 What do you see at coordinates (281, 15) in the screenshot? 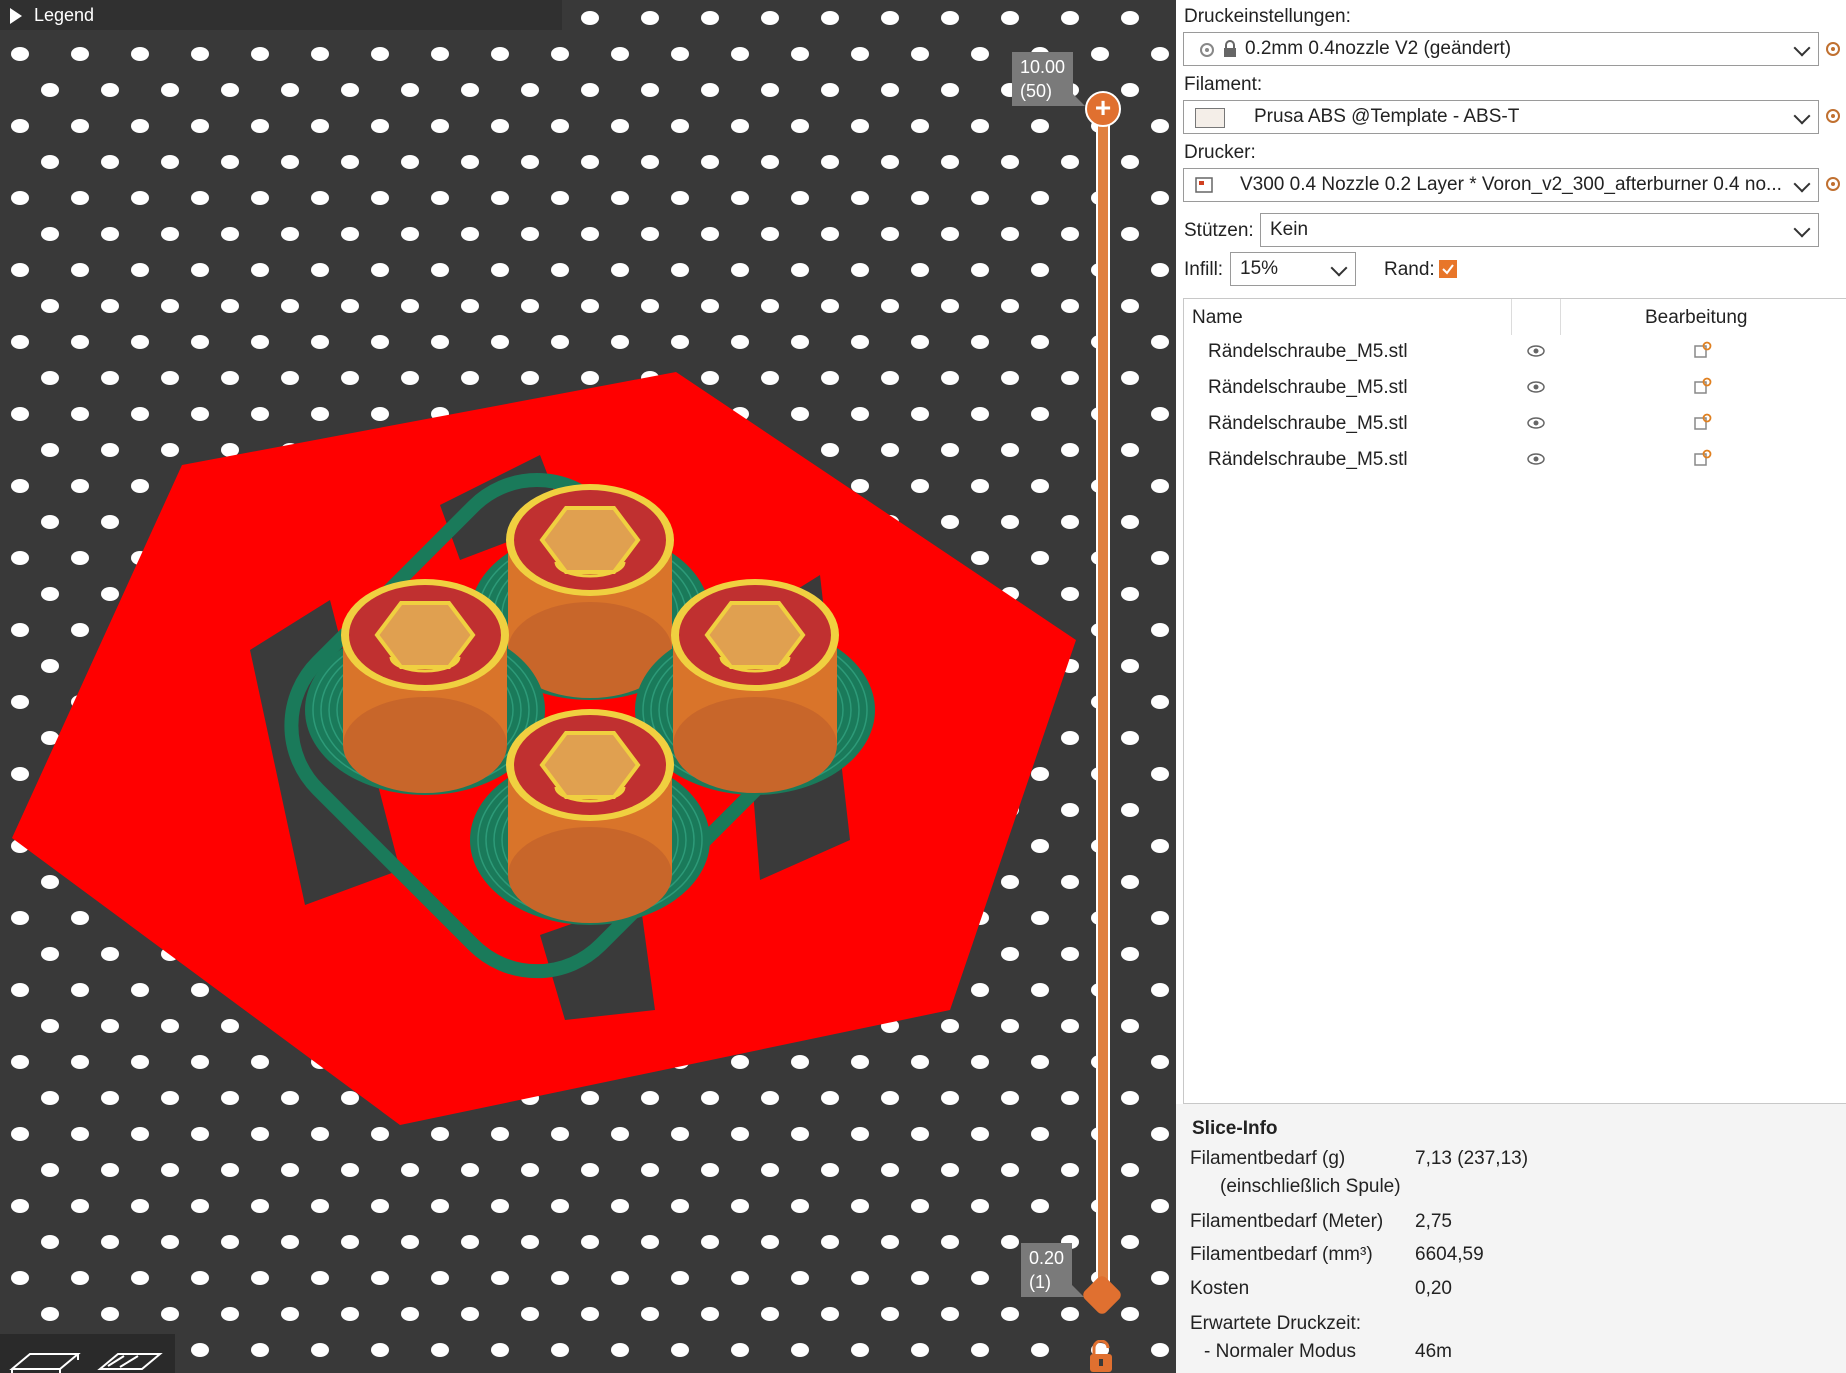
I see `legend-toggle: Legend` at bounding box center [281, 15].